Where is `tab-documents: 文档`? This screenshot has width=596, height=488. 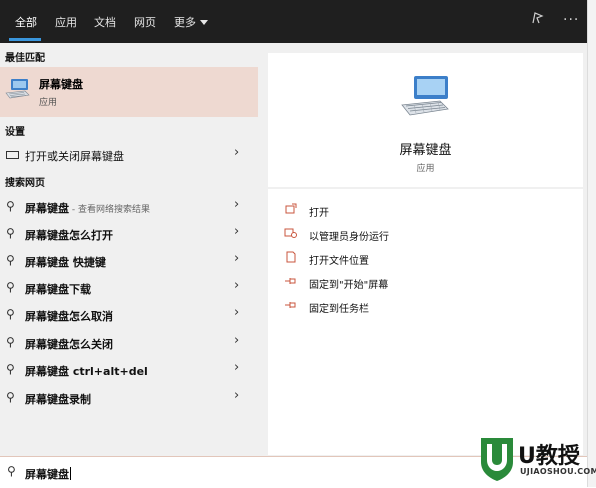
tab-documents: 文档 is located at coordinates (105, 22).